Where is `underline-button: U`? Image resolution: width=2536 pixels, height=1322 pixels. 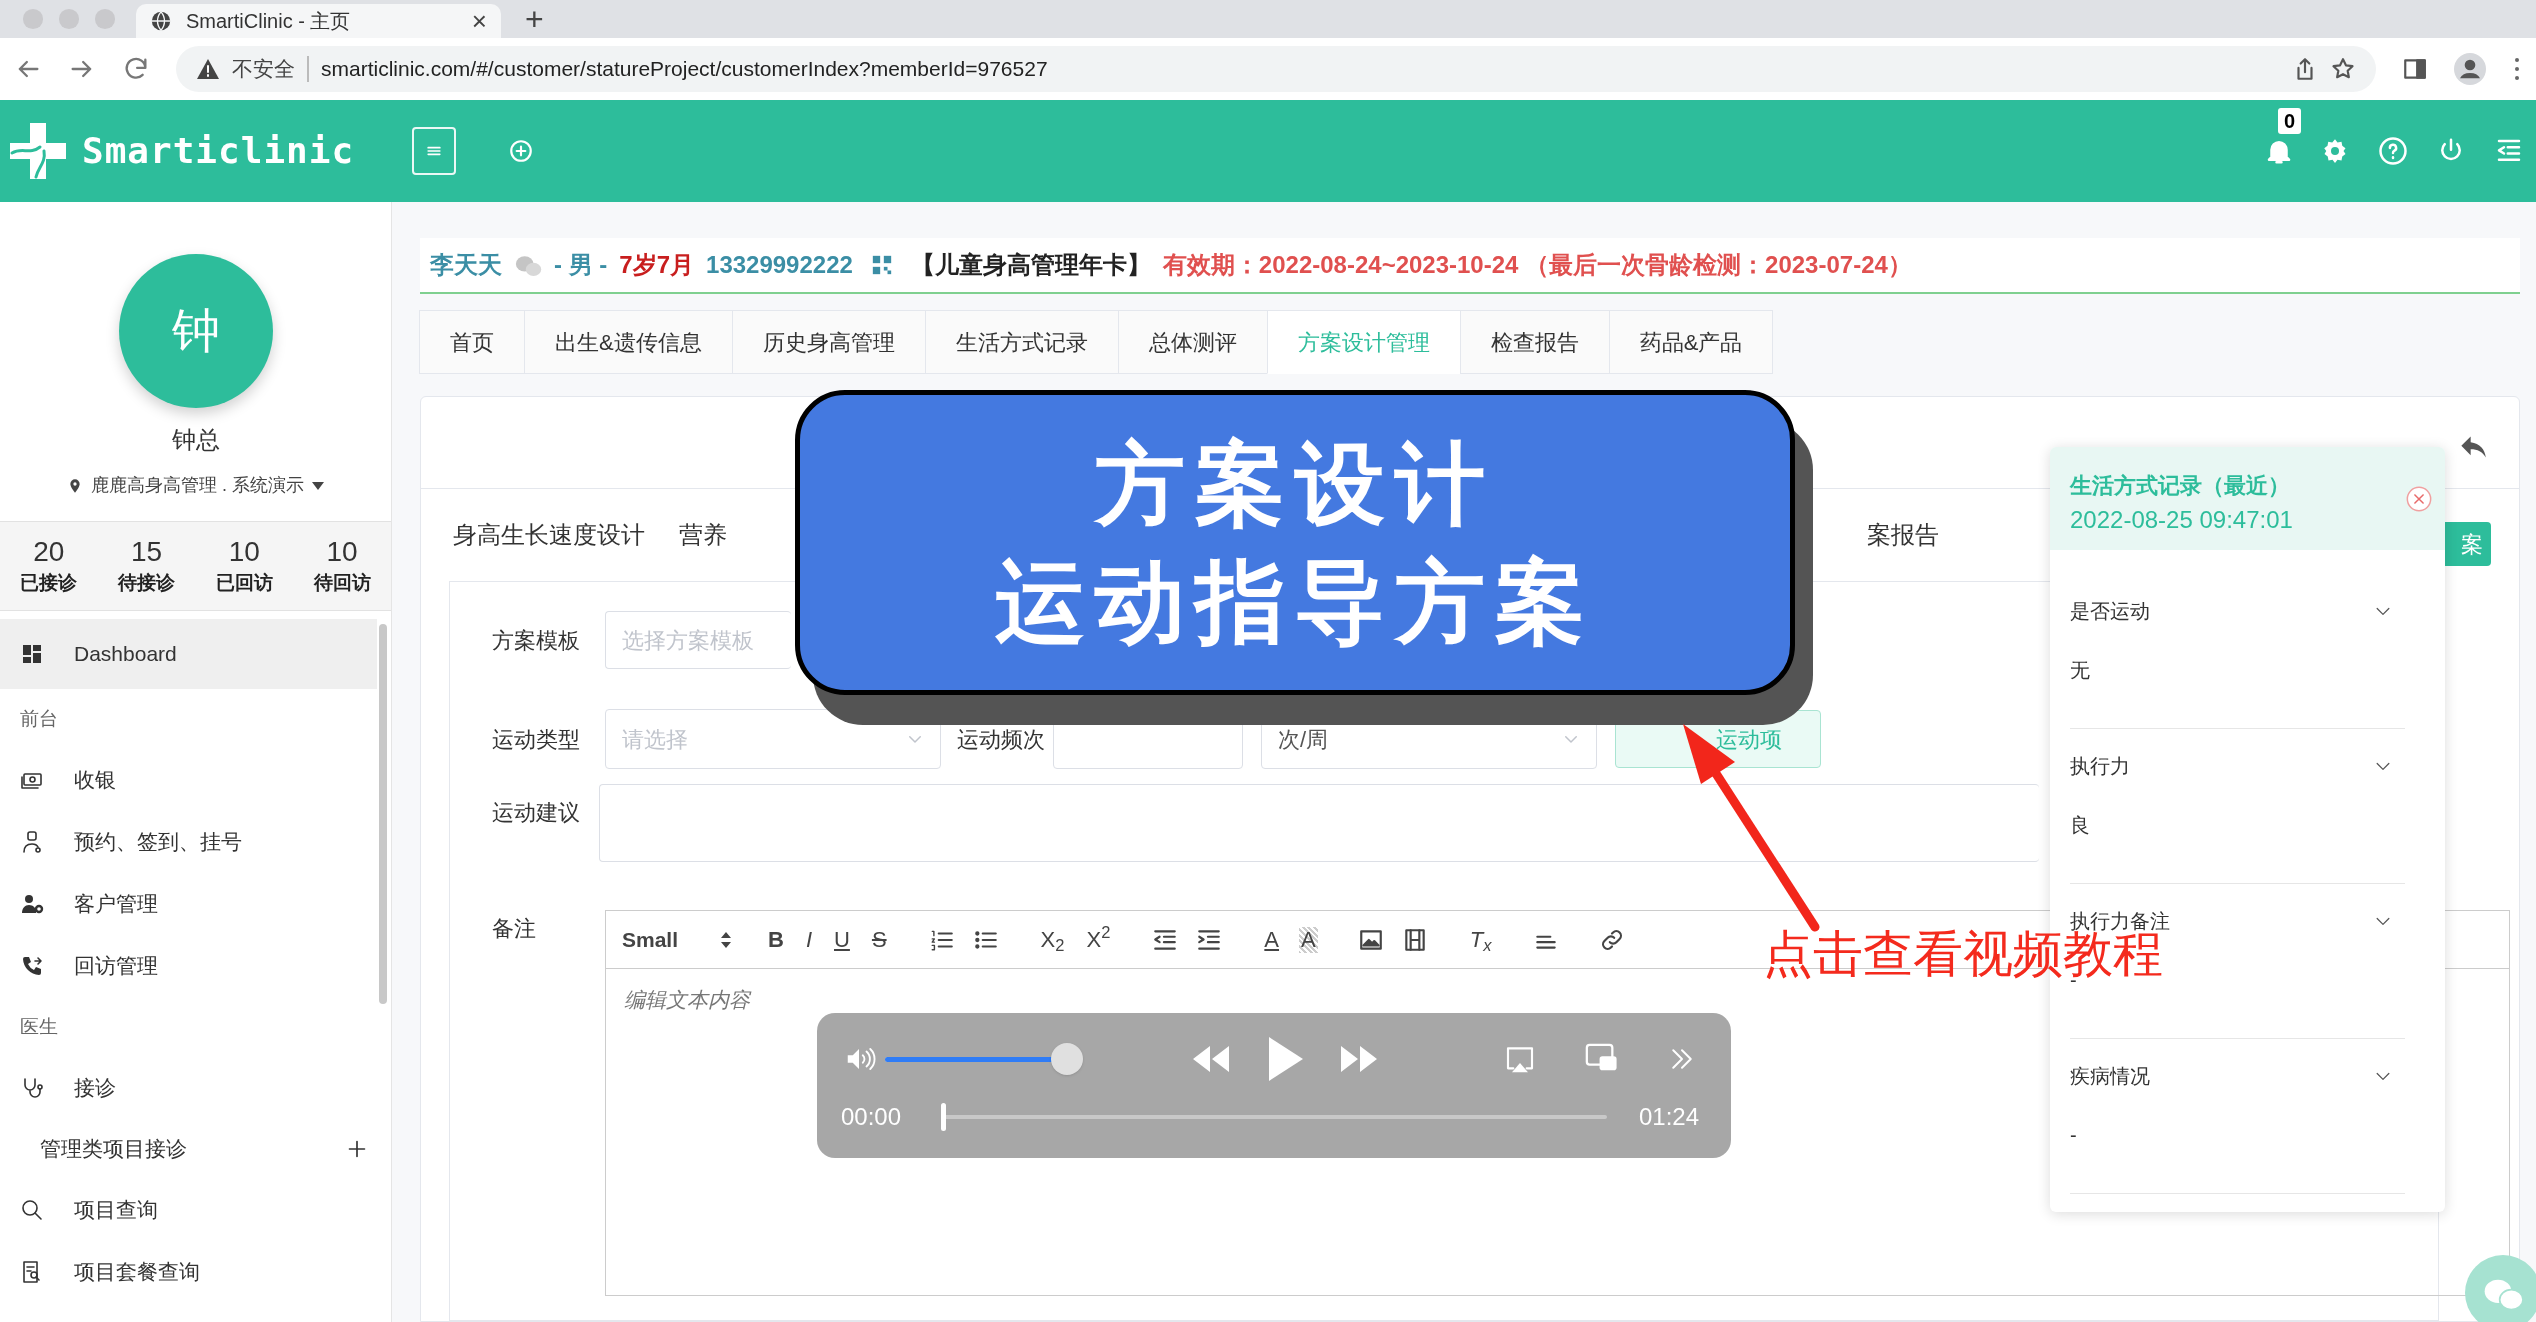
underline-button: U is located at coordinates (842, 939).